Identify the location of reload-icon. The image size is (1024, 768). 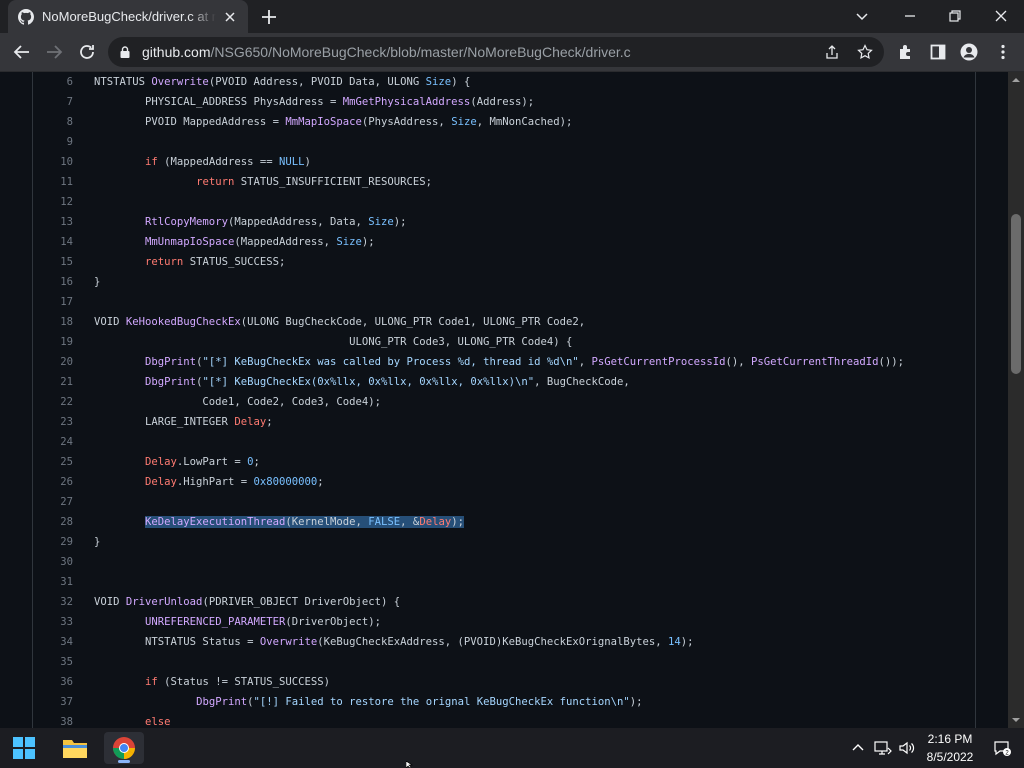
(87, 52).